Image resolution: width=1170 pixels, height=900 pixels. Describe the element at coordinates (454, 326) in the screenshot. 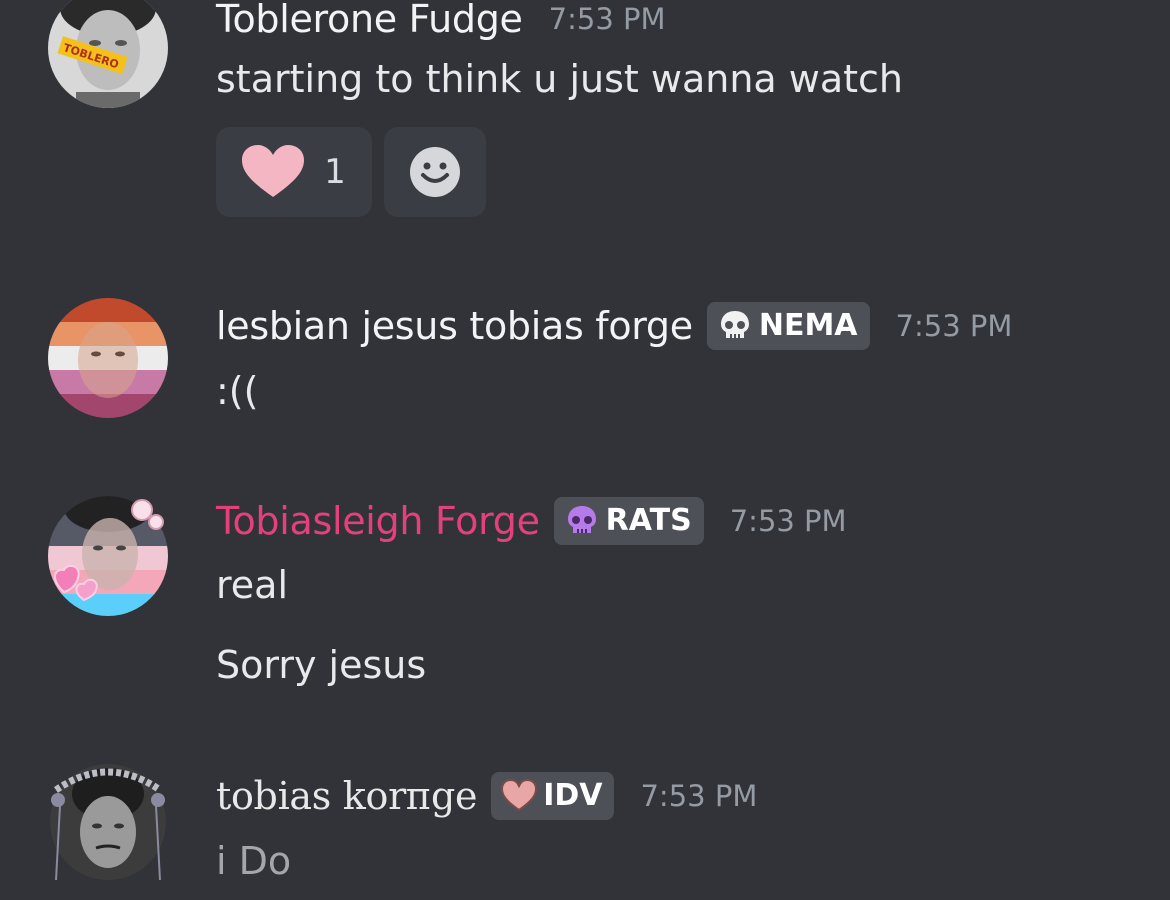

I see `username: lesbian jesus tobias forge` at that location.